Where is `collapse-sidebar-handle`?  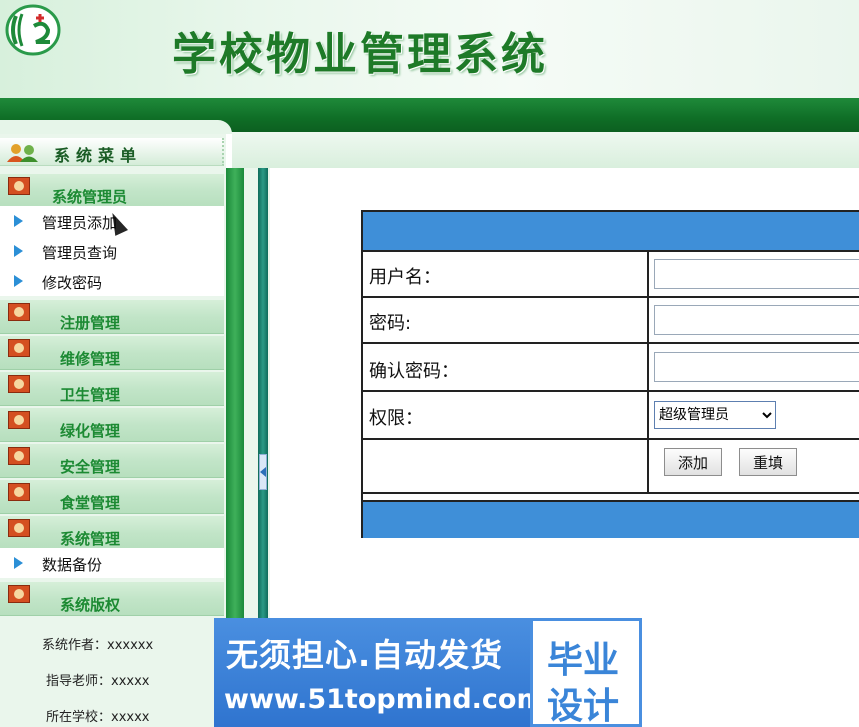
collapse-sidebar-handle is located at coordinates (263, 472).